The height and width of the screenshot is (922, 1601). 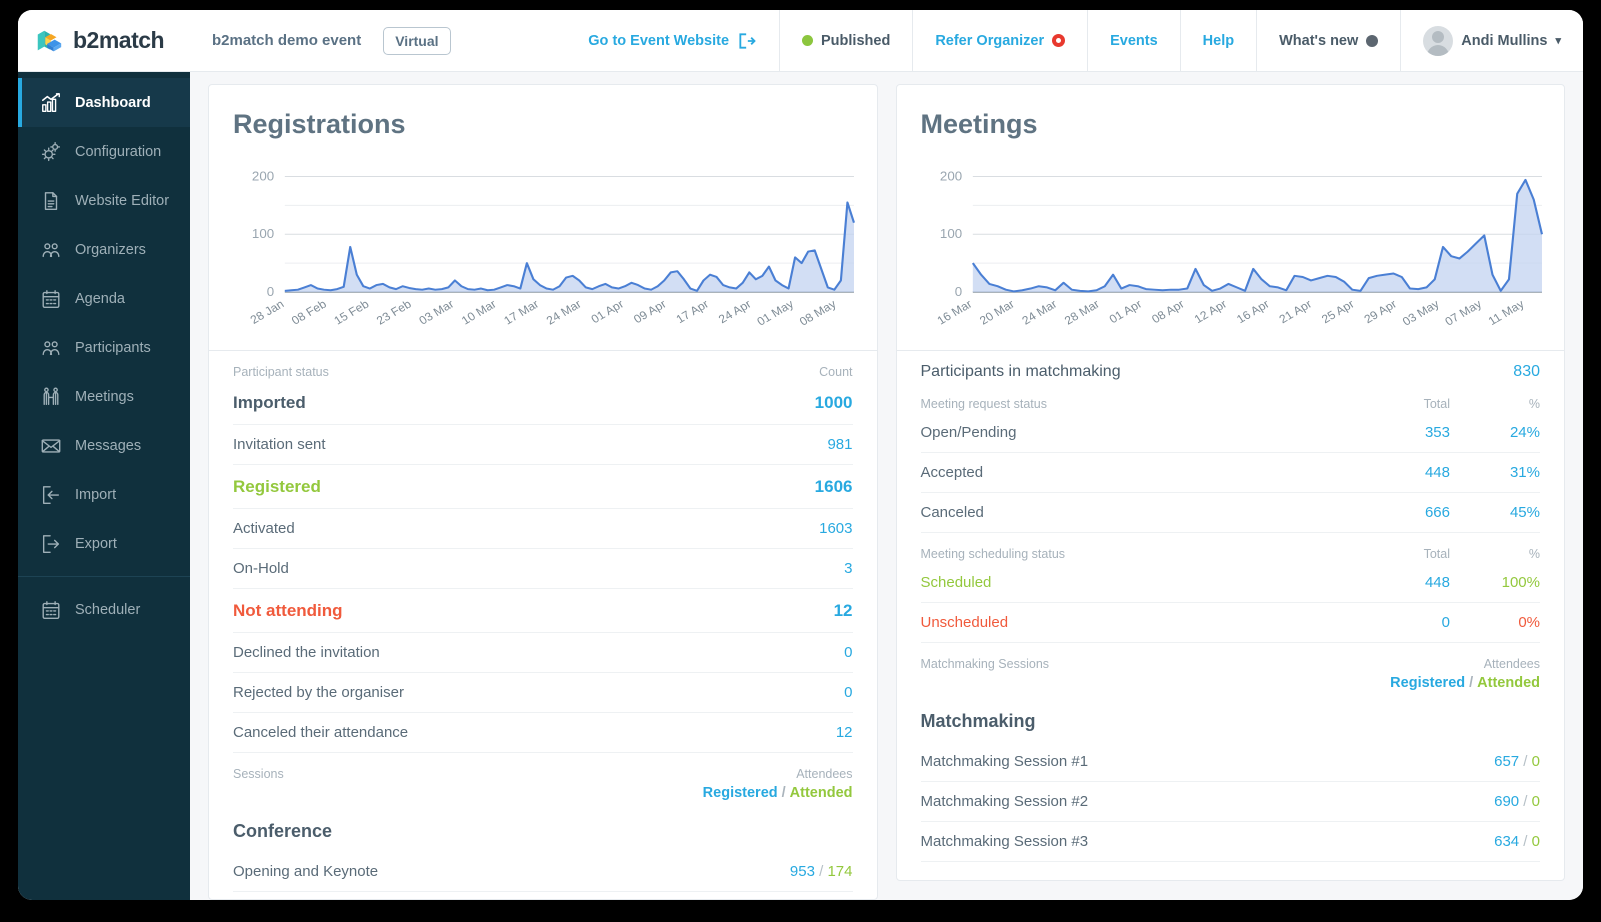 I want to click on sidebar-item-import: Import, so click(x=104, y=494).